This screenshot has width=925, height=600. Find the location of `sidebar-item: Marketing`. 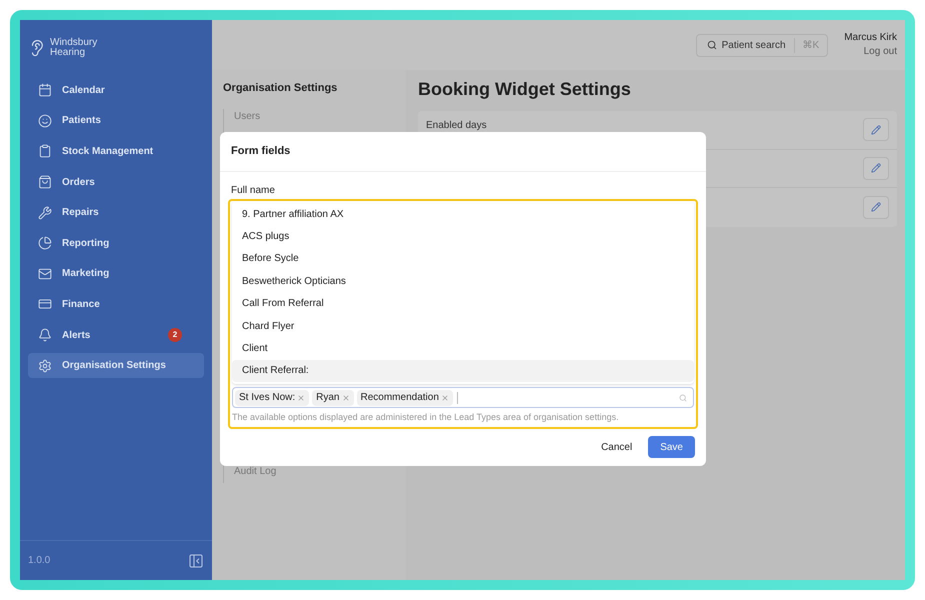

sidebar-item: Marketing is located at coordinates (116, 274).